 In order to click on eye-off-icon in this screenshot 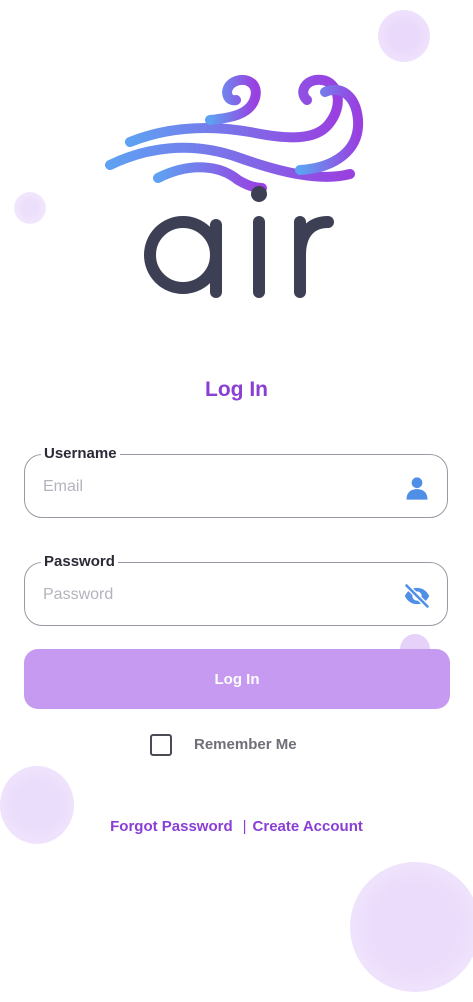, I will do `click(417, 596)`.